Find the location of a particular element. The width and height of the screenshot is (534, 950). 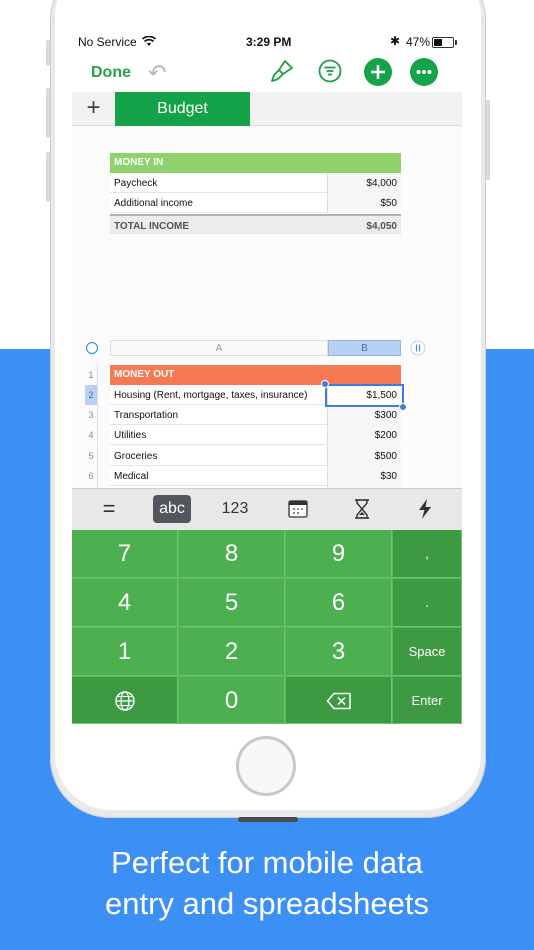

key-delete is located at coordinates (339, 700).